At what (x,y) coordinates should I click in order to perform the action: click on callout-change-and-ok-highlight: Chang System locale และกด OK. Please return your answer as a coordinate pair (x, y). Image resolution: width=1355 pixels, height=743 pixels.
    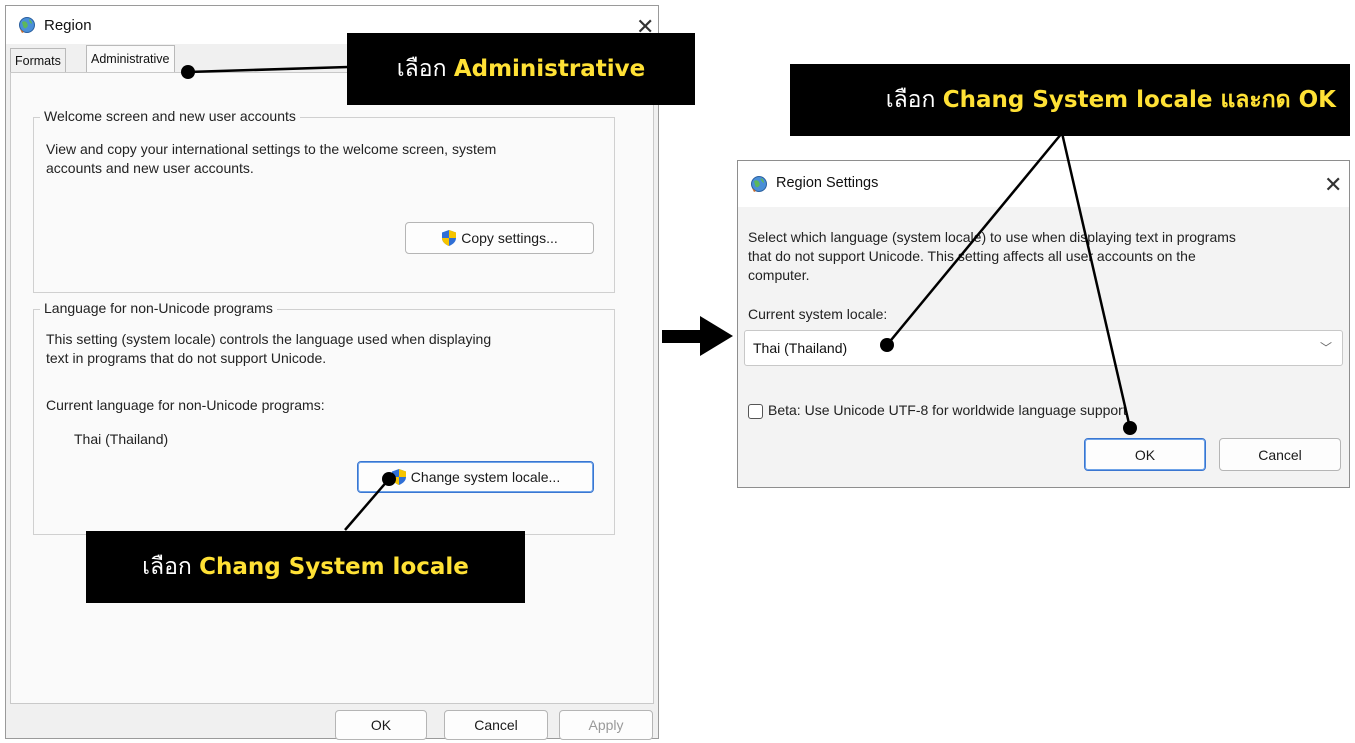
    Looking at the image, I should click on (1139, 100).